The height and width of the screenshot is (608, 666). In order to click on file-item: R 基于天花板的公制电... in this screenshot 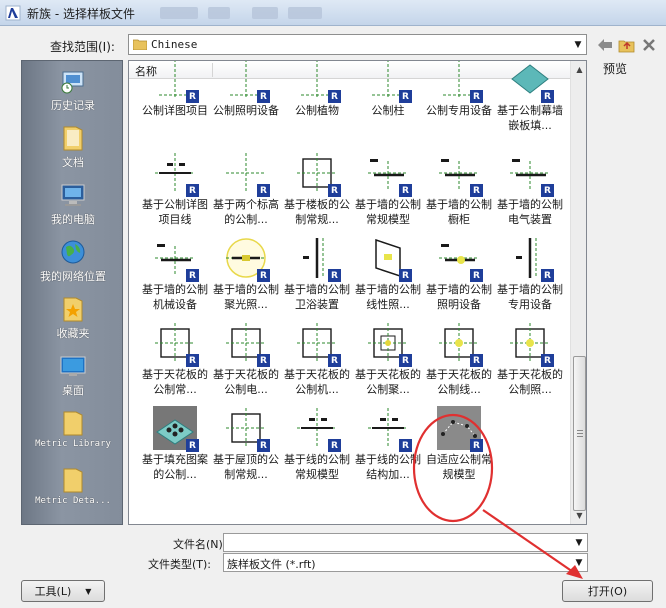, I will do `click(246, 366)`.